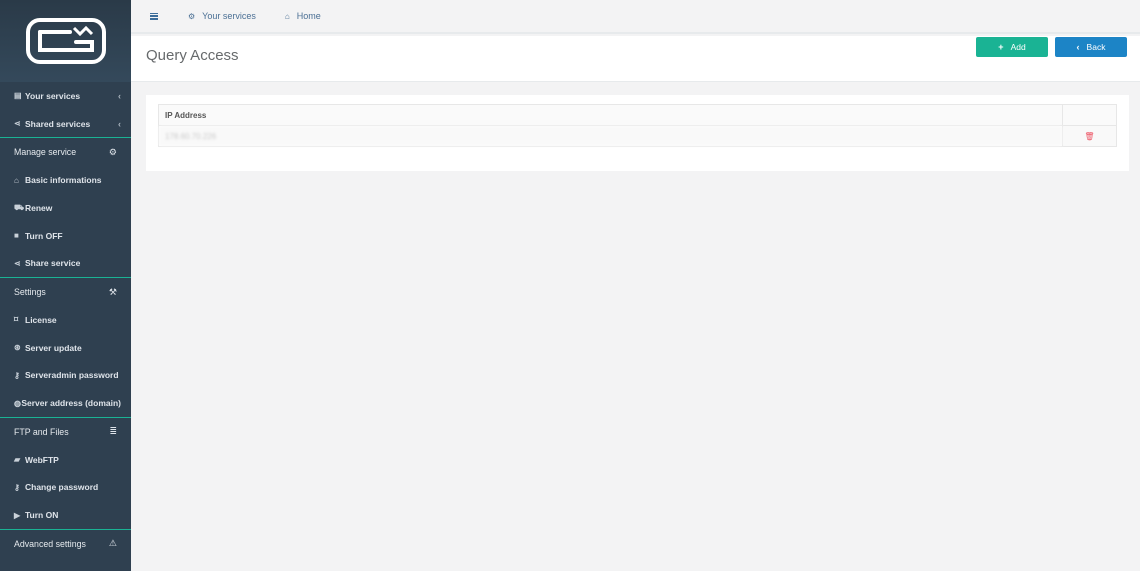  Describe the element at coordinates (41, 431) in the screenshot. I see `sidebar-section-label: FTP and Files` at that location.